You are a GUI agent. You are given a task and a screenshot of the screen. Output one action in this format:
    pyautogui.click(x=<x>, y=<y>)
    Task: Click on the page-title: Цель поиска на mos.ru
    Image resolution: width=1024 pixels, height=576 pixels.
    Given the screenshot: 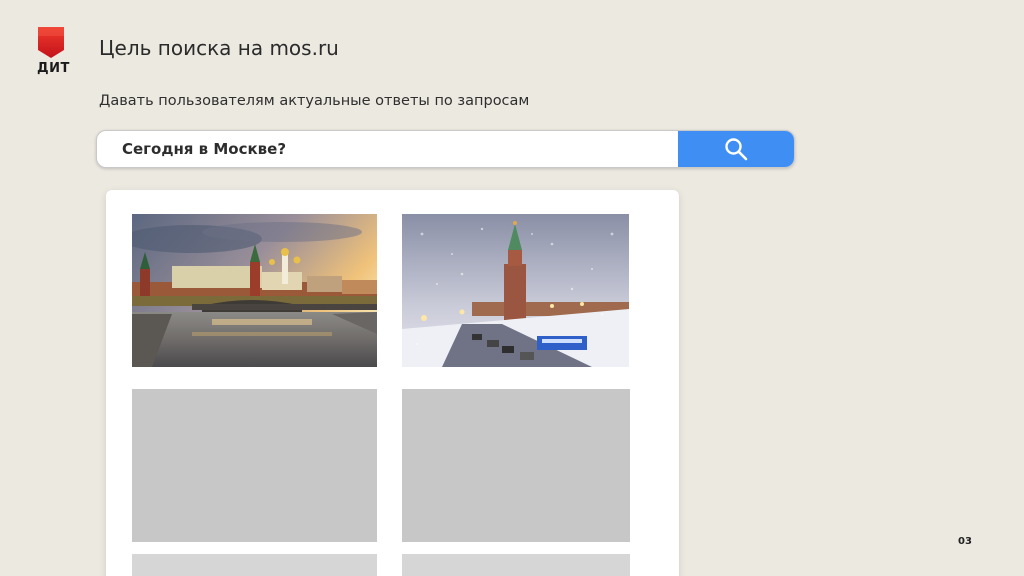 What is the action you would take?
    pyautogui.click(x=219, y=48)
    